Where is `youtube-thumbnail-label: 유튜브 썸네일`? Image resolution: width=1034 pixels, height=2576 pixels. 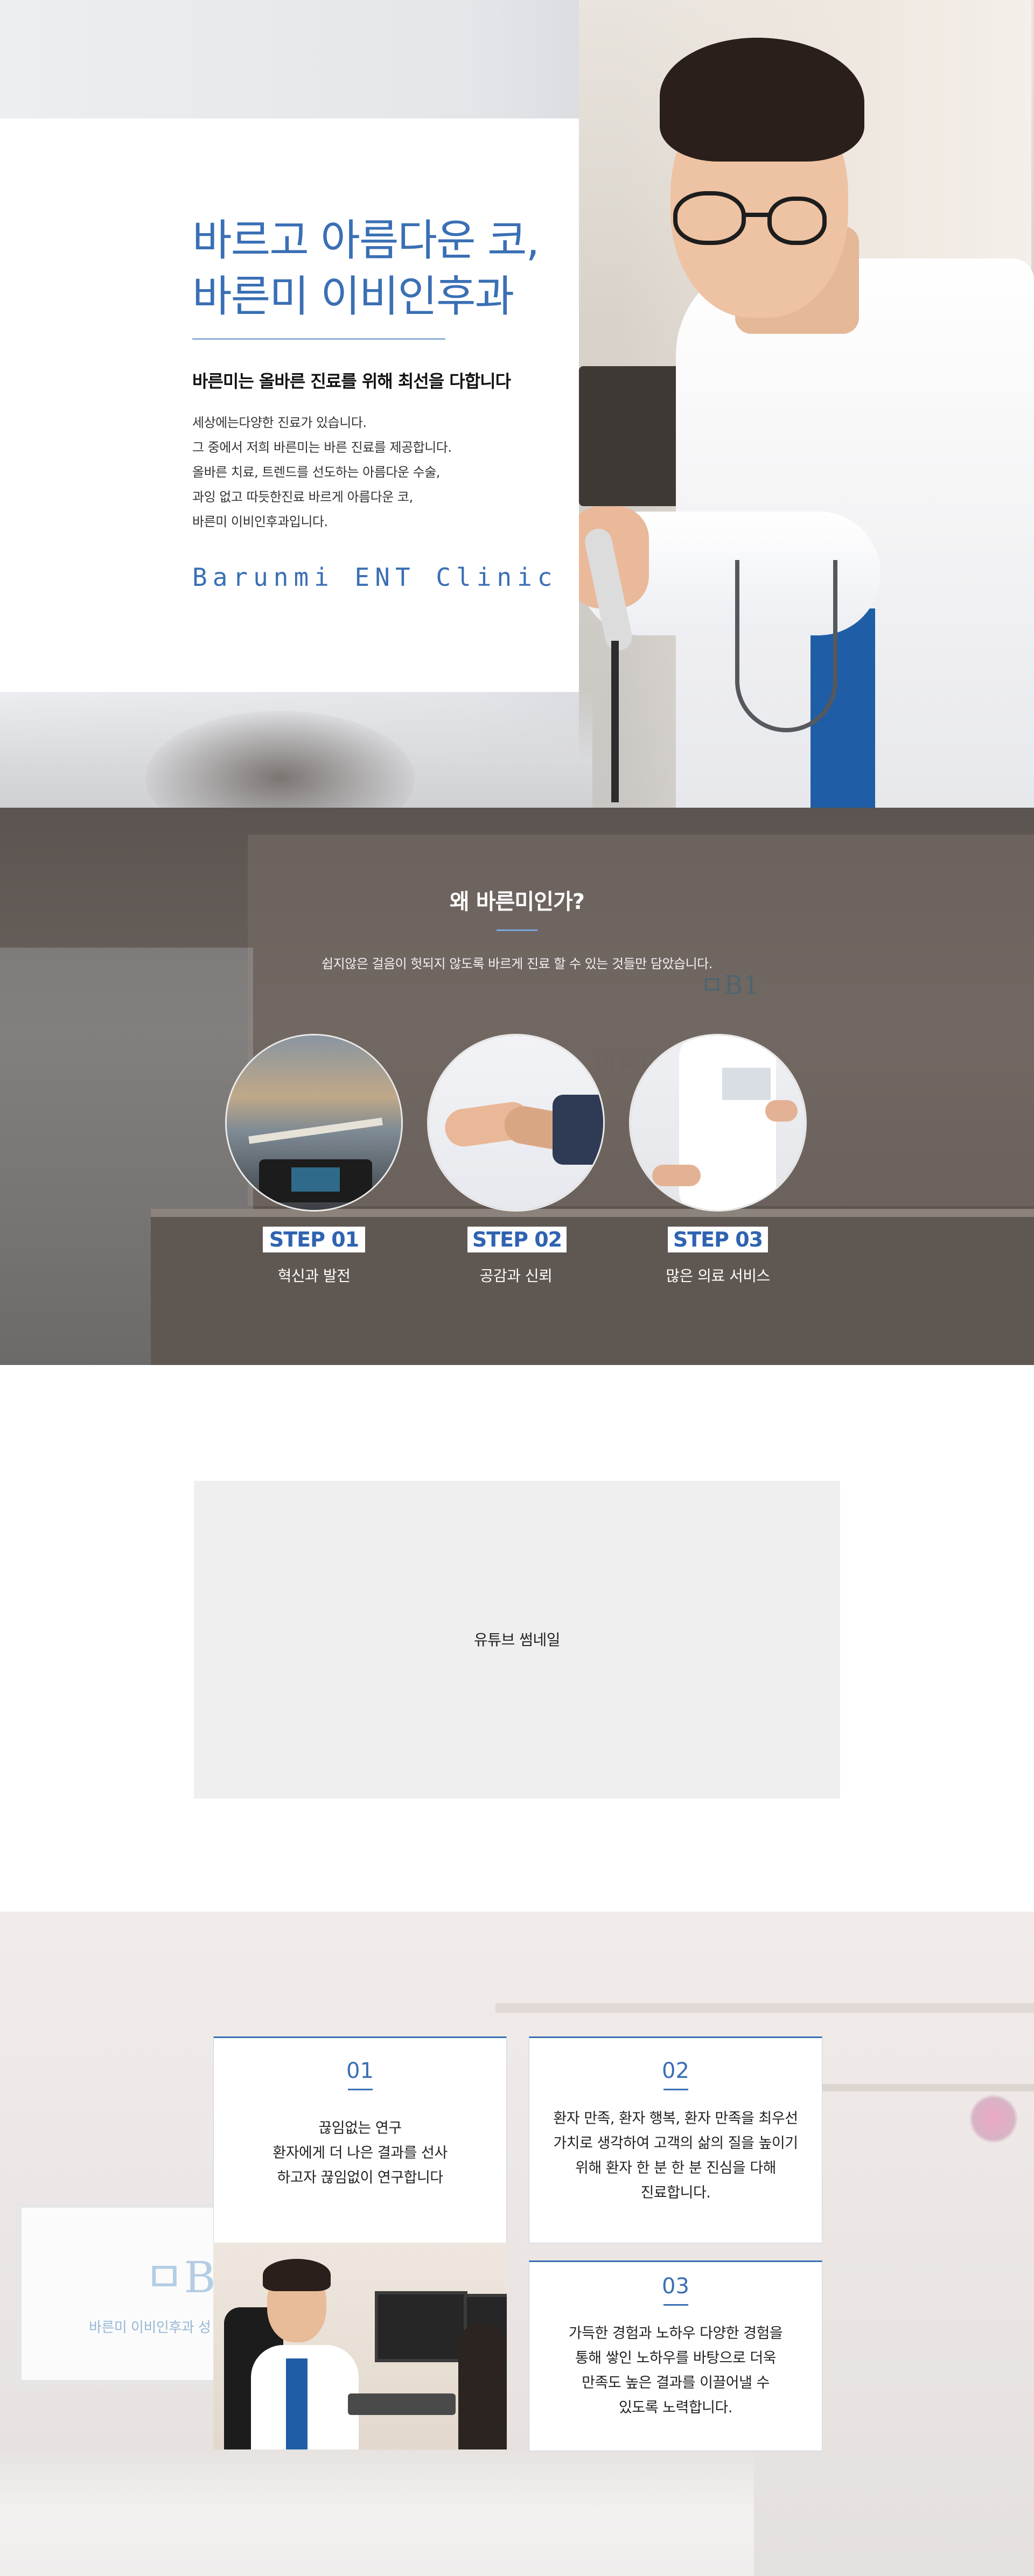
youtube-thumbnail-label: 유튜브 썸네일 is located at coordinates (517, 1640).